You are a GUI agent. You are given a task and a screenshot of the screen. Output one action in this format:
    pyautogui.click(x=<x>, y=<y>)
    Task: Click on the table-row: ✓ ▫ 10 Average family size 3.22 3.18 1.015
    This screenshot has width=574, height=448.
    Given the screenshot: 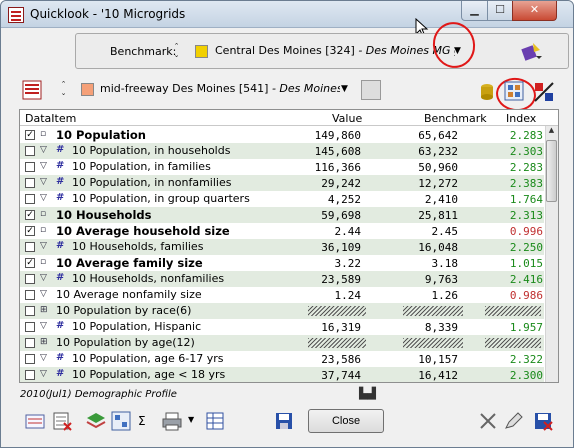 What is the action you would take?
    pyautogui.click(x=282, y=263)
    